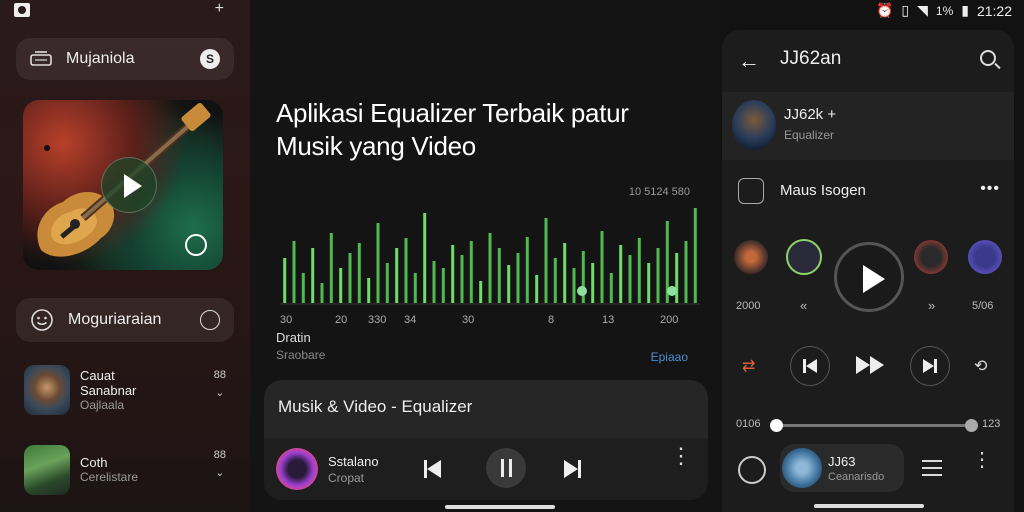  What do you see at coordinates (980, 366) in the screenshot?
I see `repeat-icon: ⟲` at bounding box center [980, 366].